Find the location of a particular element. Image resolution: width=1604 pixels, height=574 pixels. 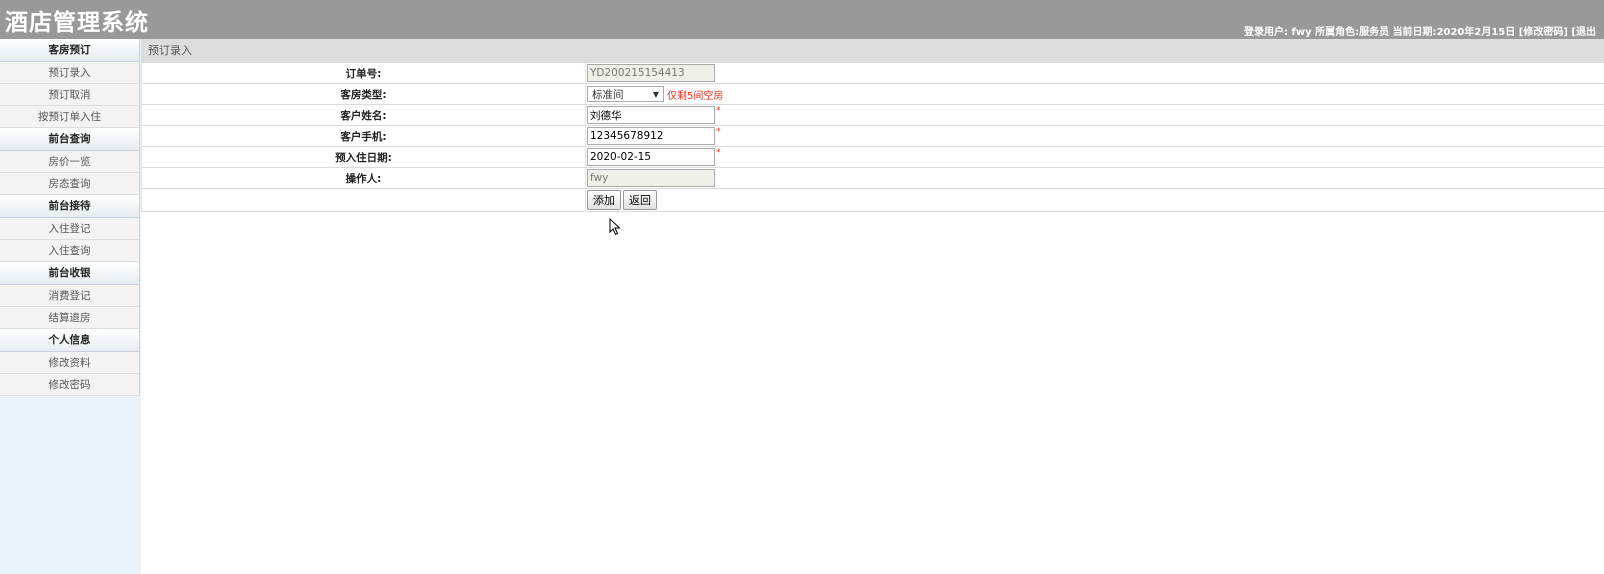

form-row-operator: 操作人: is located at coordinates (872, 178).